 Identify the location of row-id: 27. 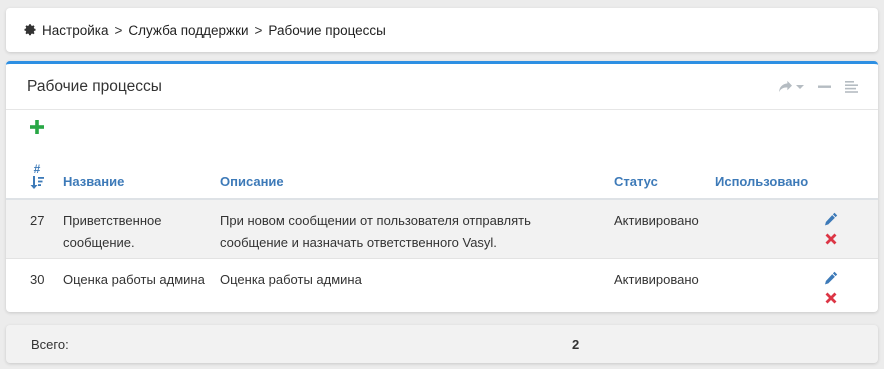
(34, 229).